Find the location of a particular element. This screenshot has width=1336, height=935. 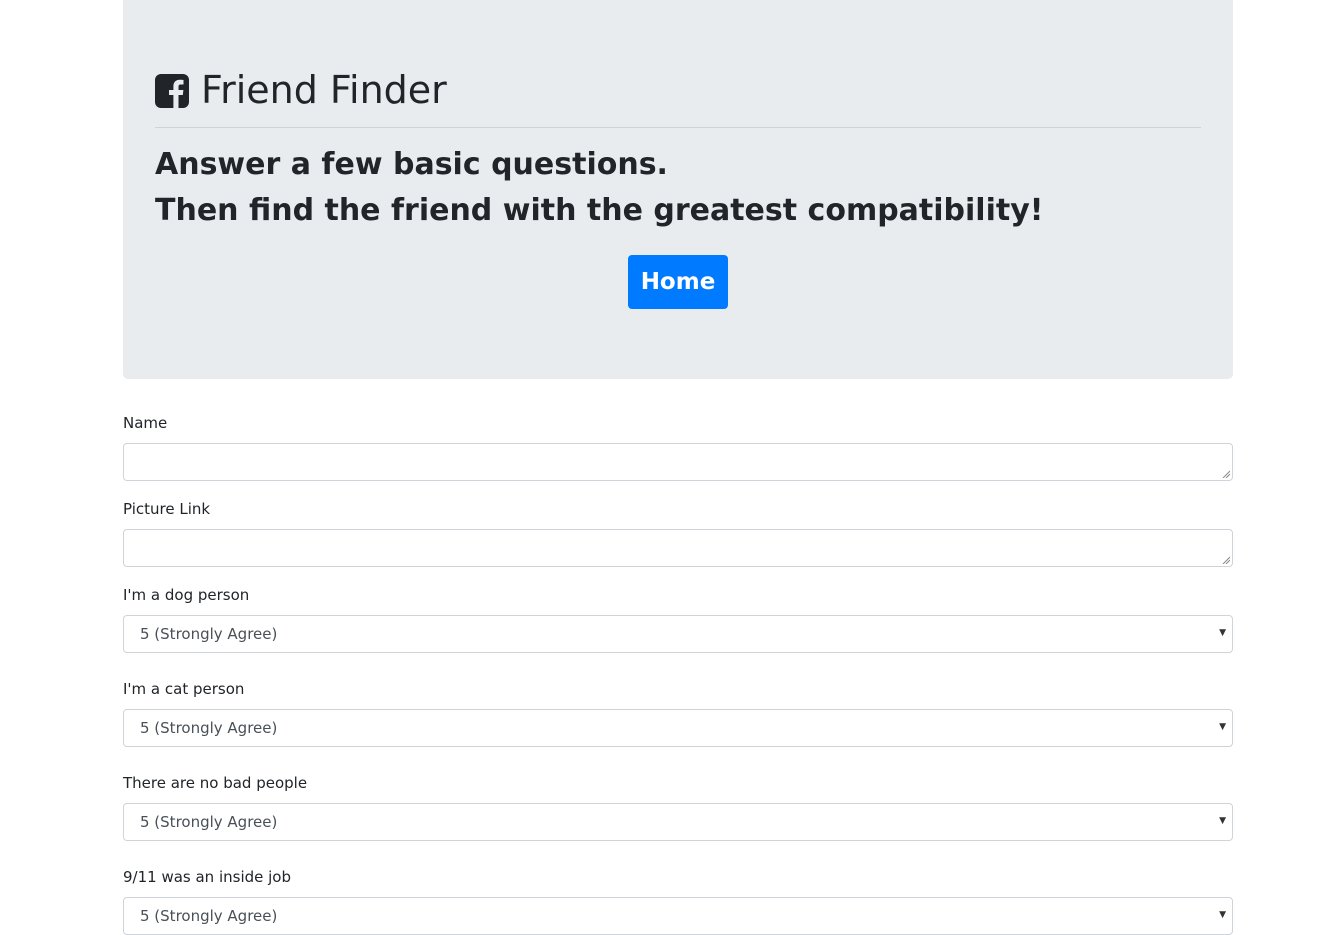

picture-link-label: Picture Link is located at coordinates (167, 509).